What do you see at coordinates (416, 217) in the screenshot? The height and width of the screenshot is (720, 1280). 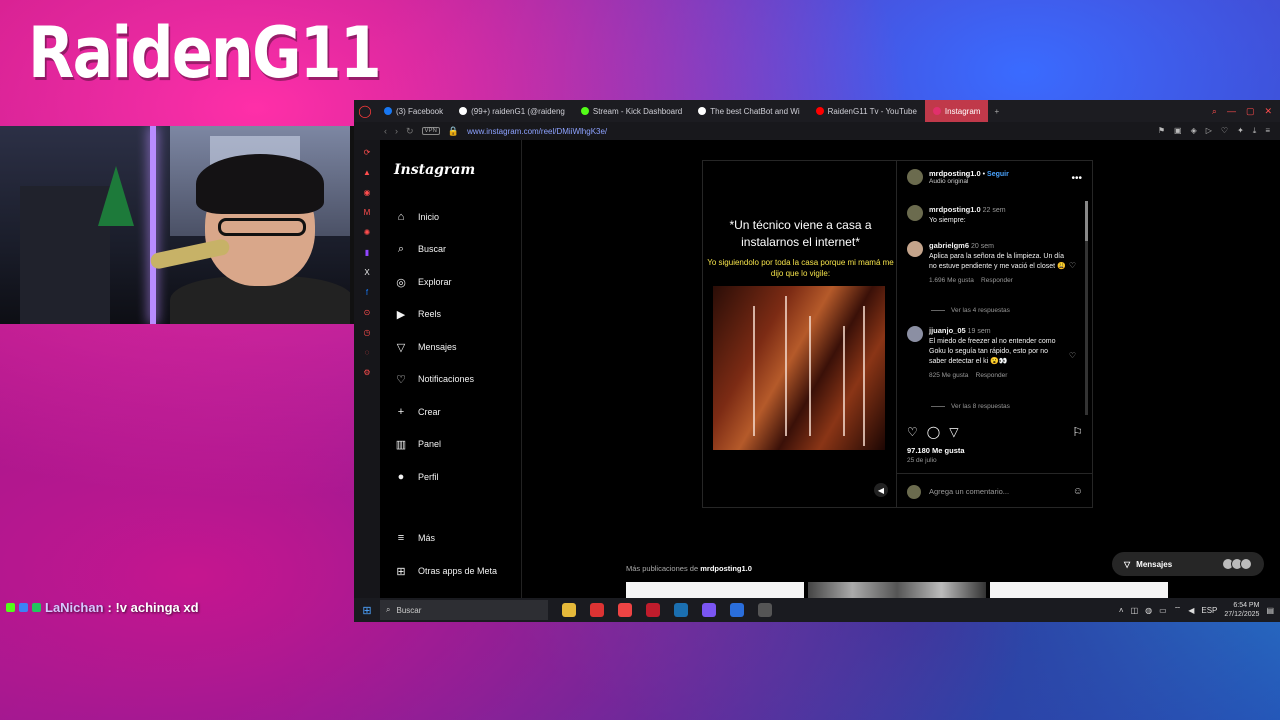 I see `nav-home: ⌂ Inicio` at bounding box center [416, 217].